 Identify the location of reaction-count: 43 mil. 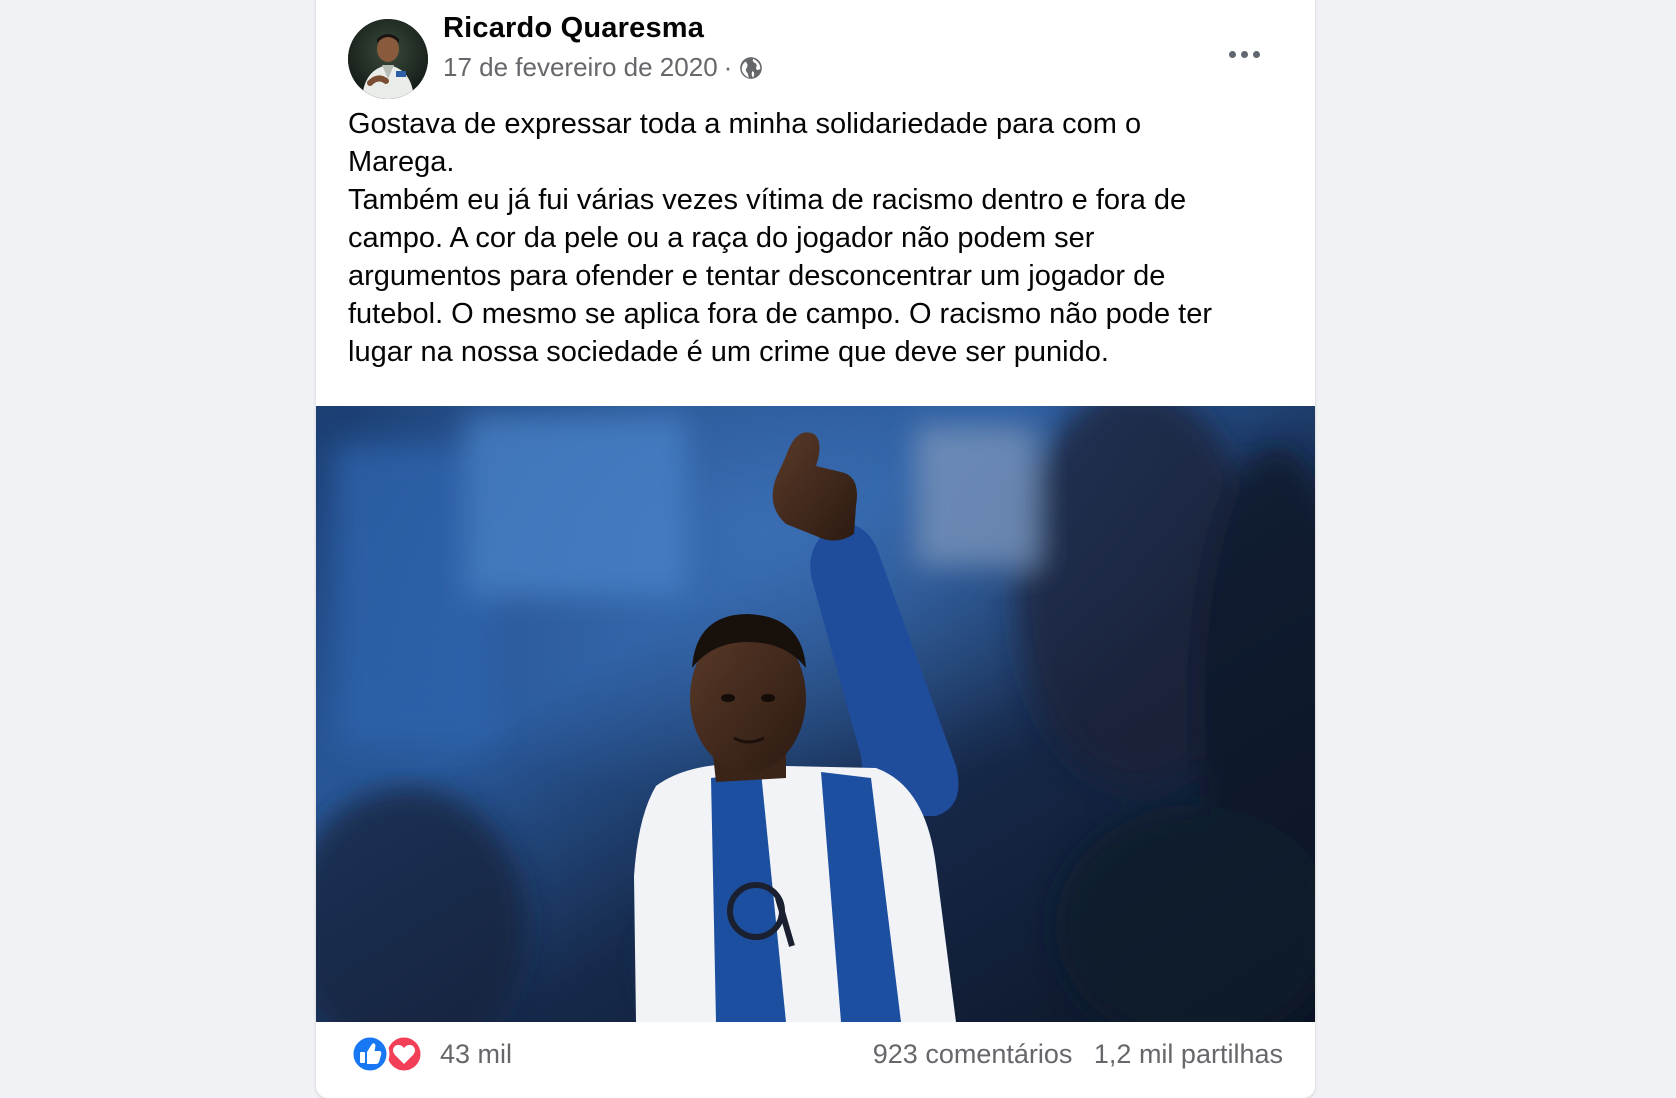
(476, 1054).